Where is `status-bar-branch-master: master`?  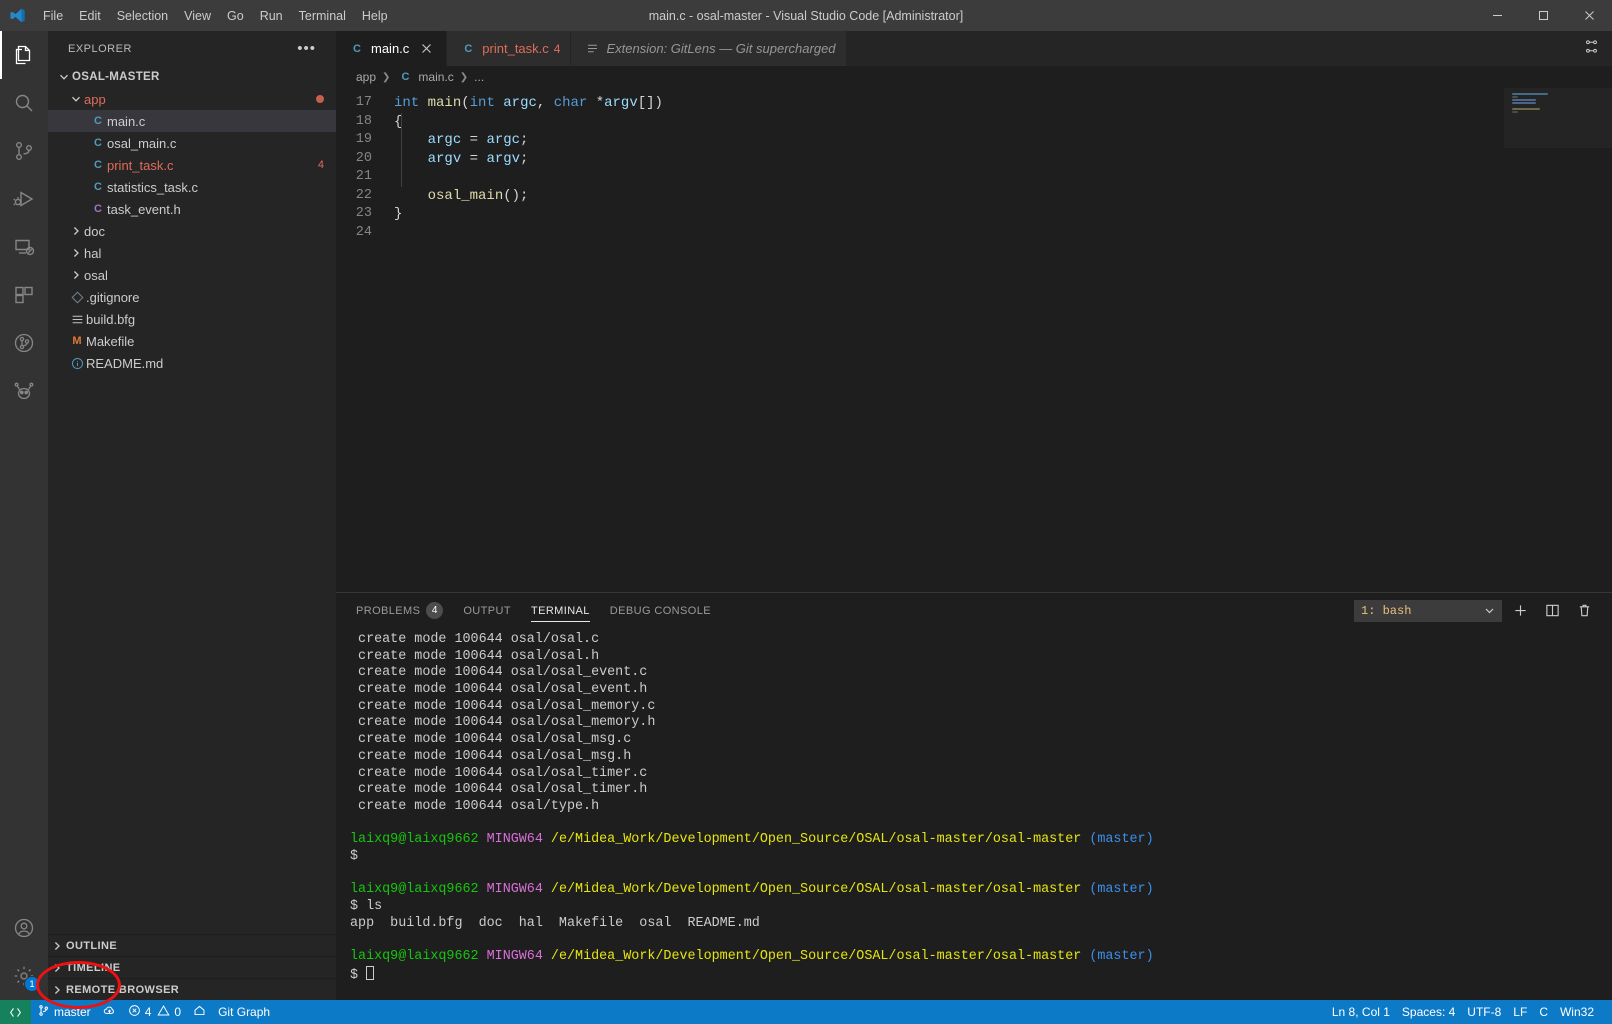
status-bar-branch-master: master is located at coordinates (64, 1012).